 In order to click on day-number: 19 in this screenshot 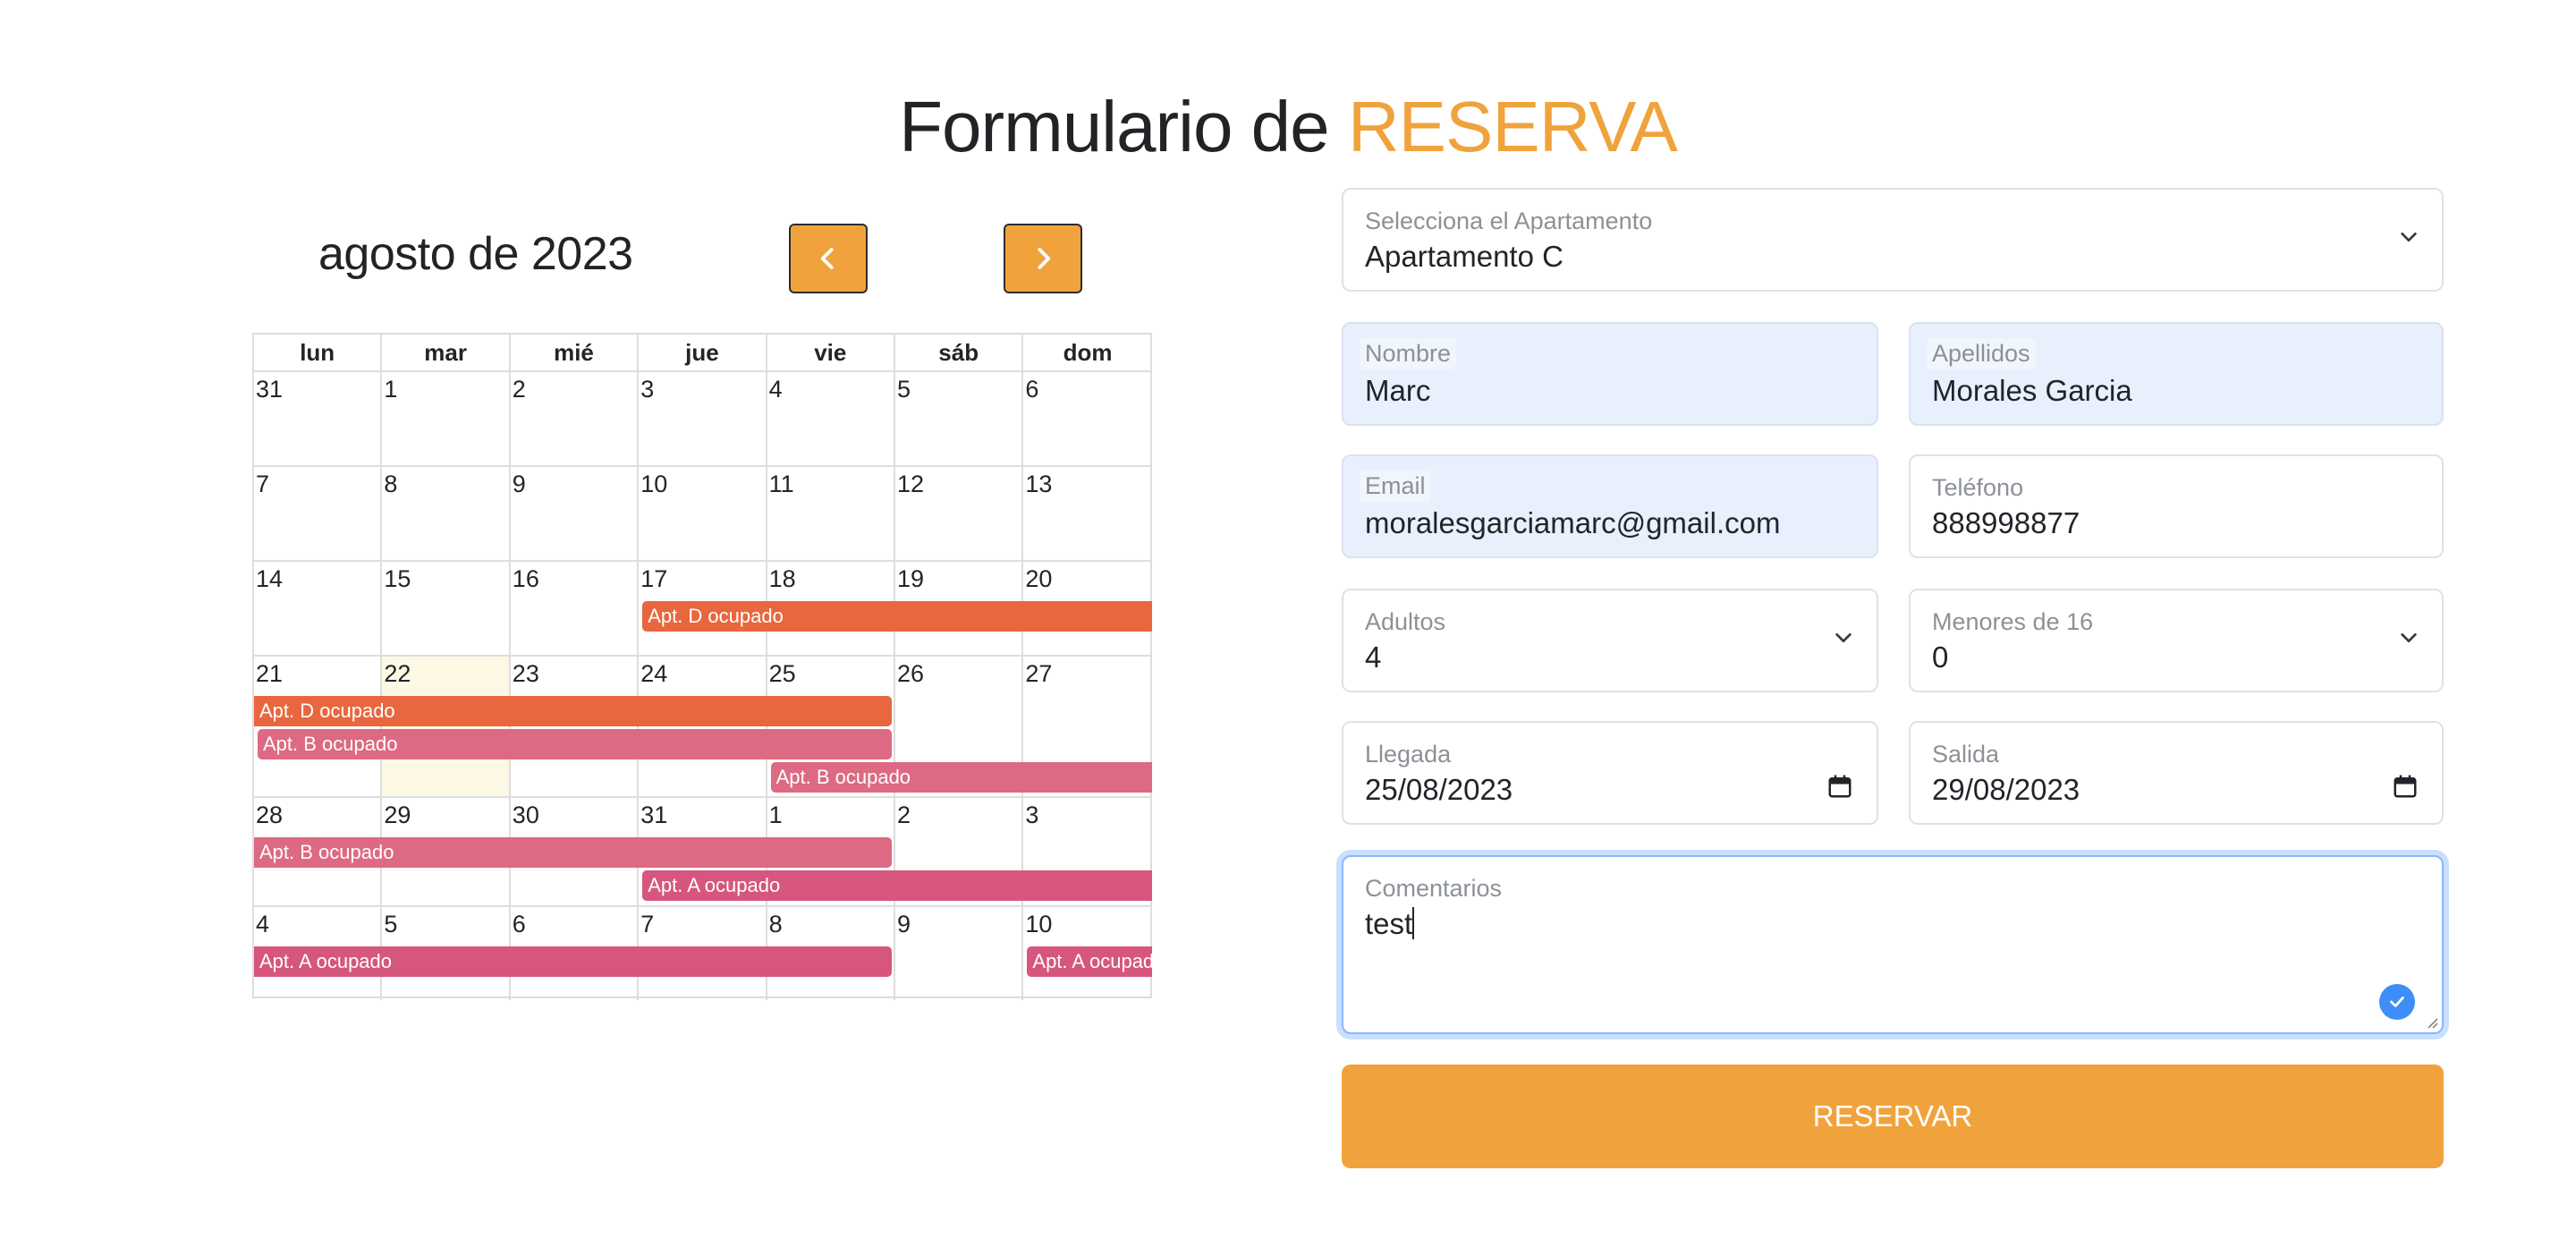, I will do `click(911, 578)`.